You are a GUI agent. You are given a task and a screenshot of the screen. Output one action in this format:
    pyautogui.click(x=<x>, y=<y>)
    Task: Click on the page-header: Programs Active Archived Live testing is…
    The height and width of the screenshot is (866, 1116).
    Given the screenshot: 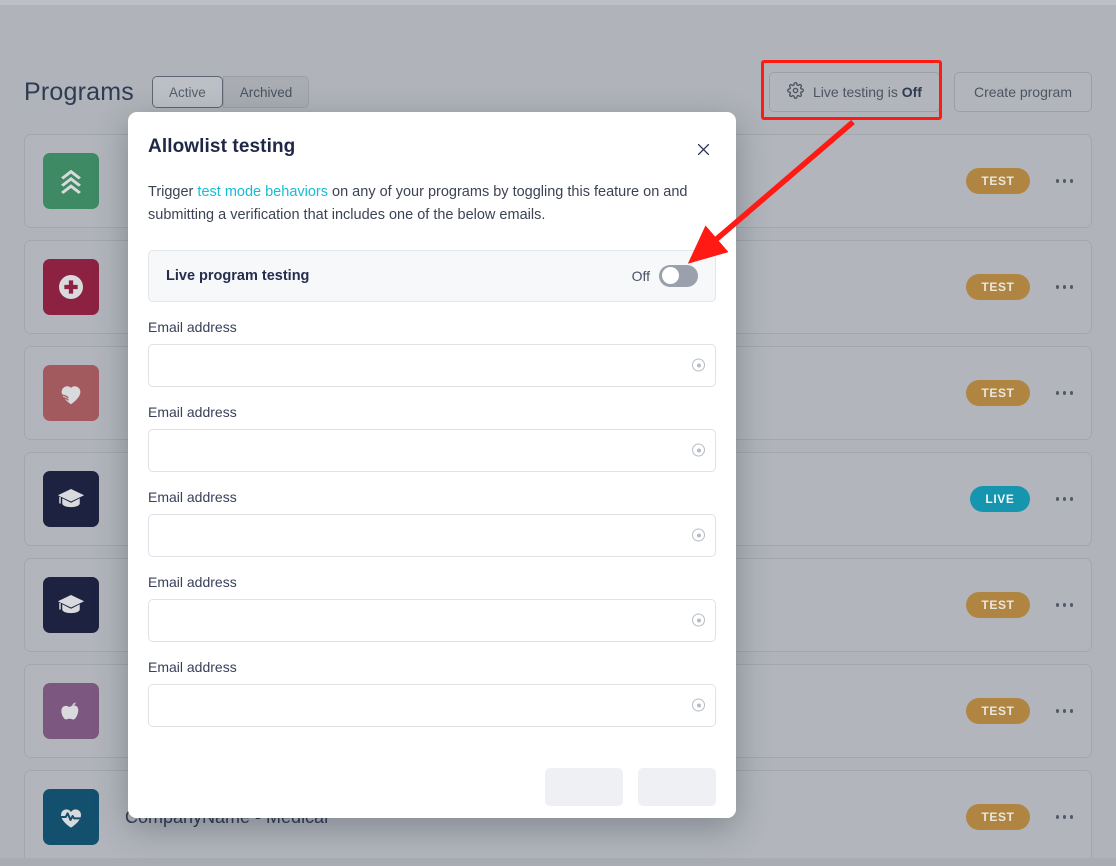 What is the action you would take?
    pyautogui.click(x=558, y=92)
    